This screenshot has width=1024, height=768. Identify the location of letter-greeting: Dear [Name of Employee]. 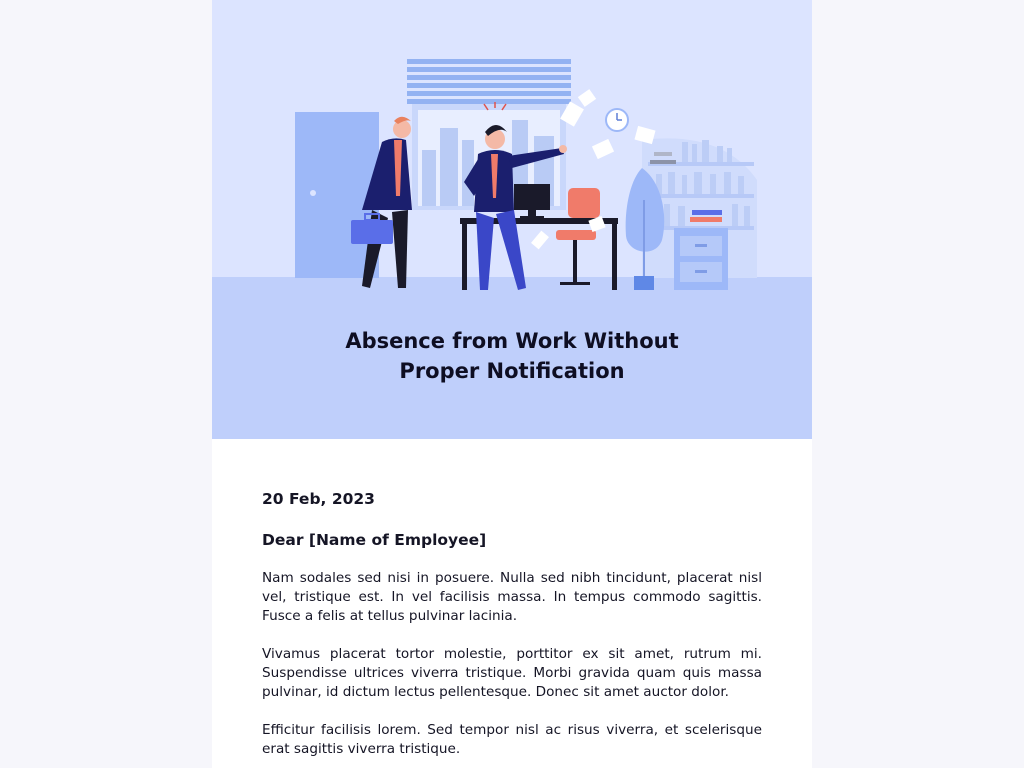
(374, 540).